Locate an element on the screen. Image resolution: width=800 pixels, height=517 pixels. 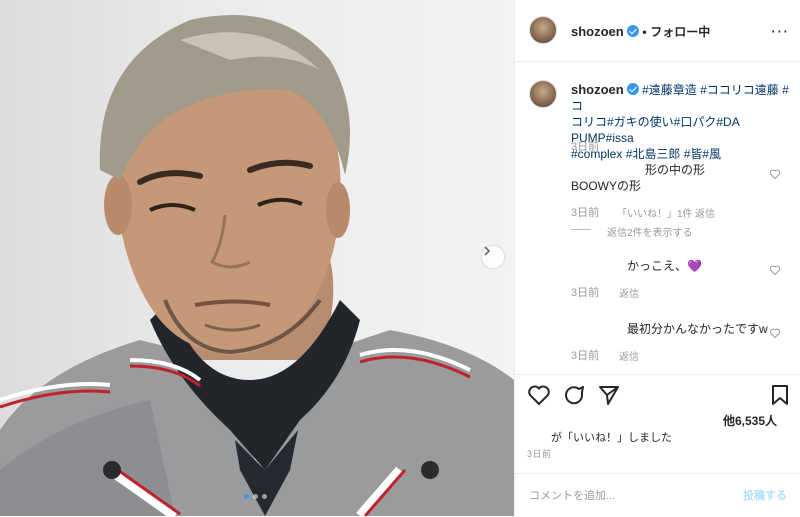
share-icon is located at coordinates (609, 395).